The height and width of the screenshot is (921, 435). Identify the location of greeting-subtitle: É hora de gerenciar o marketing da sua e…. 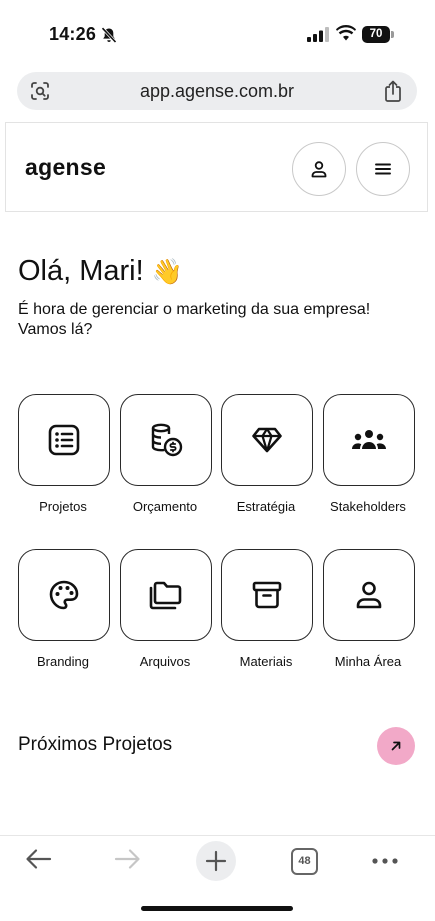
(194, 319).